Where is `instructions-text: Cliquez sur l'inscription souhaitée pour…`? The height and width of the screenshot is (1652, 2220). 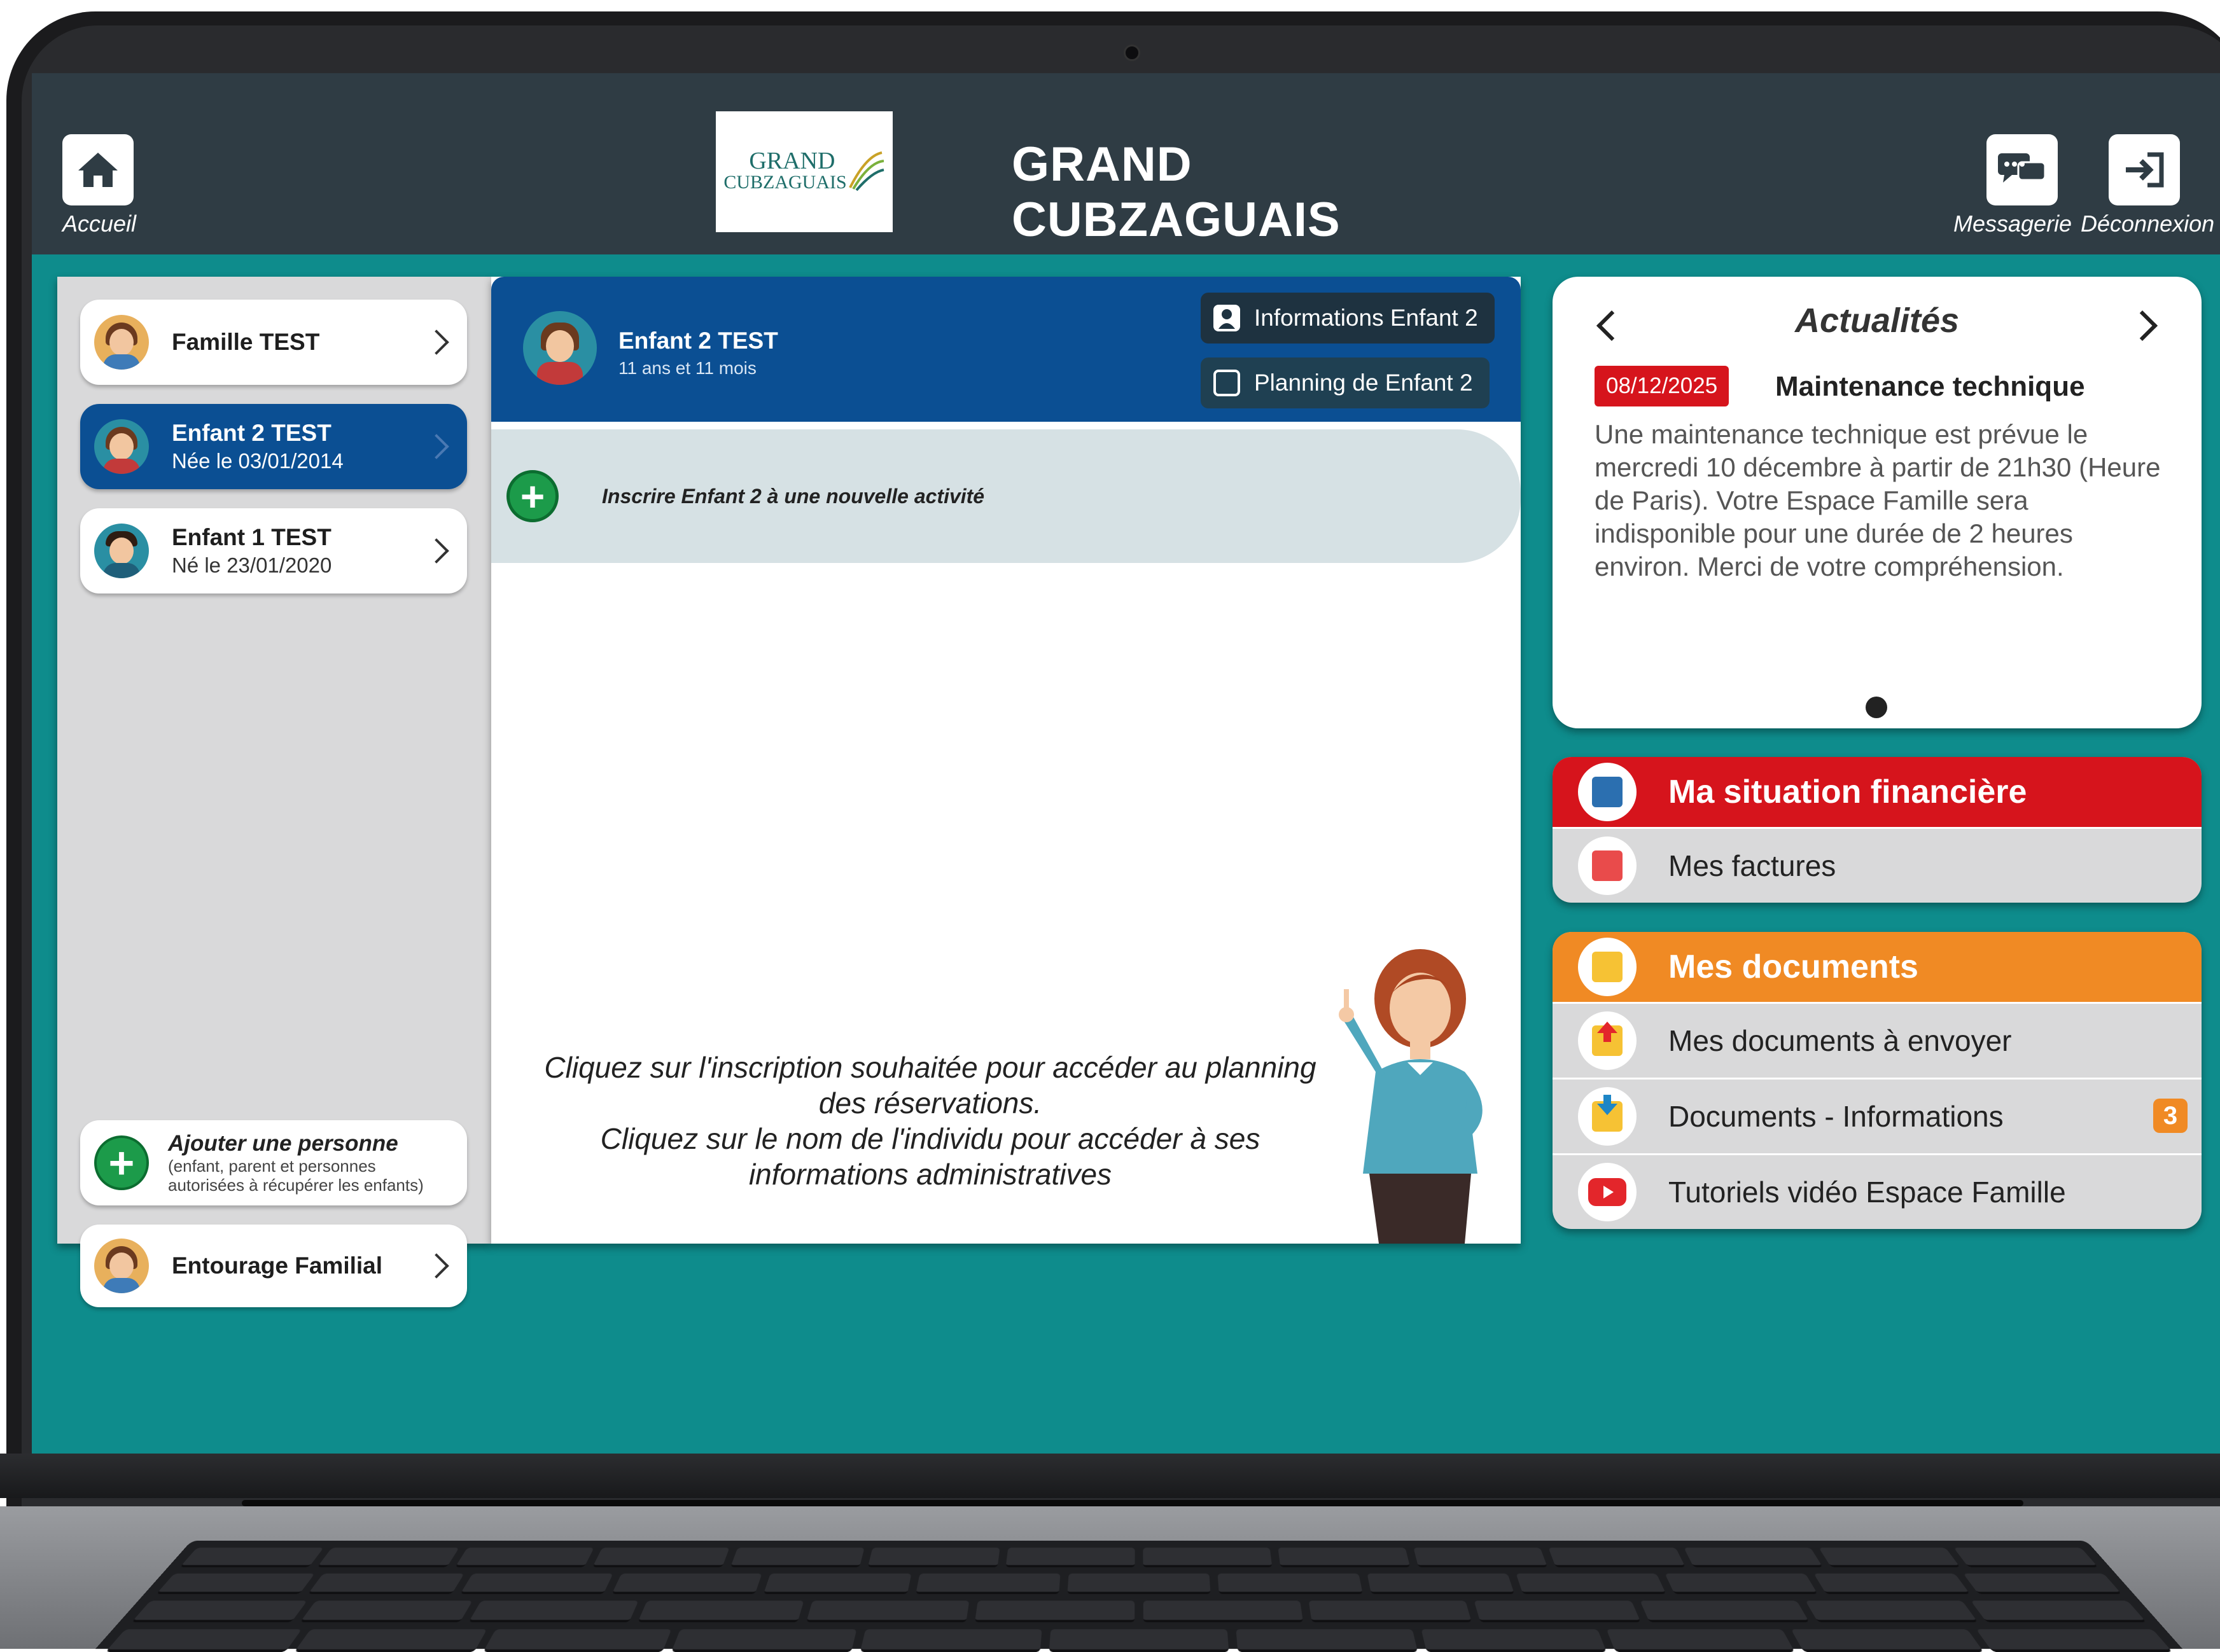 instructions-text: Cliquez sur l'inscription souhaitée pour… is located at coordinates (930, 1121).